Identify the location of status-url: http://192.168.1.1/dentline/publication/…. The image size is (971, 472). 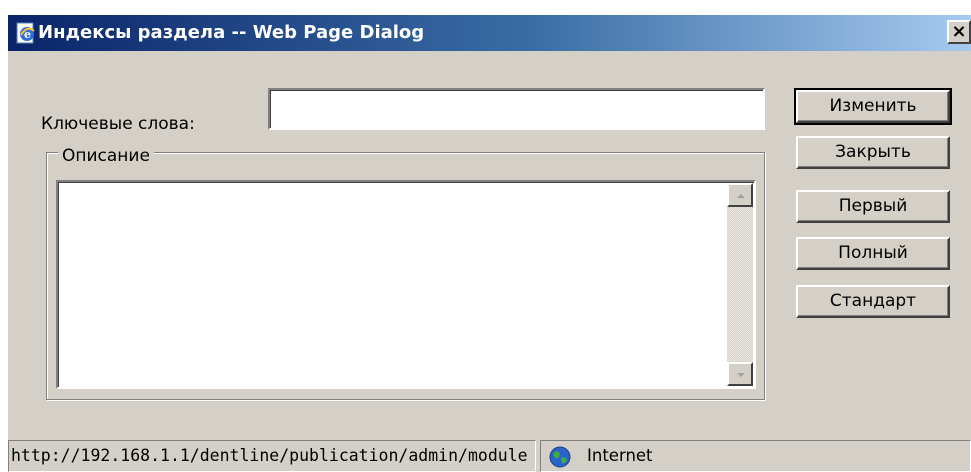
(272, 456).